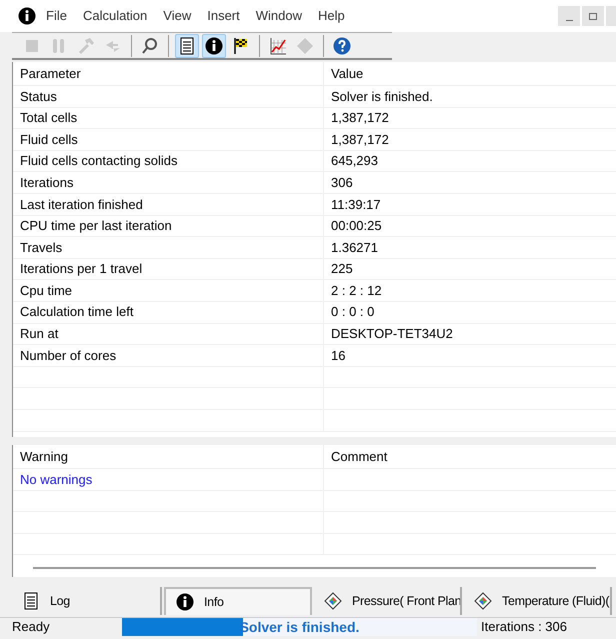 The width and height of the screenshot is (616, 639). Describe the element at coordinates (279, 16) in the screenshot. I see `menu-item: Window` at that location.